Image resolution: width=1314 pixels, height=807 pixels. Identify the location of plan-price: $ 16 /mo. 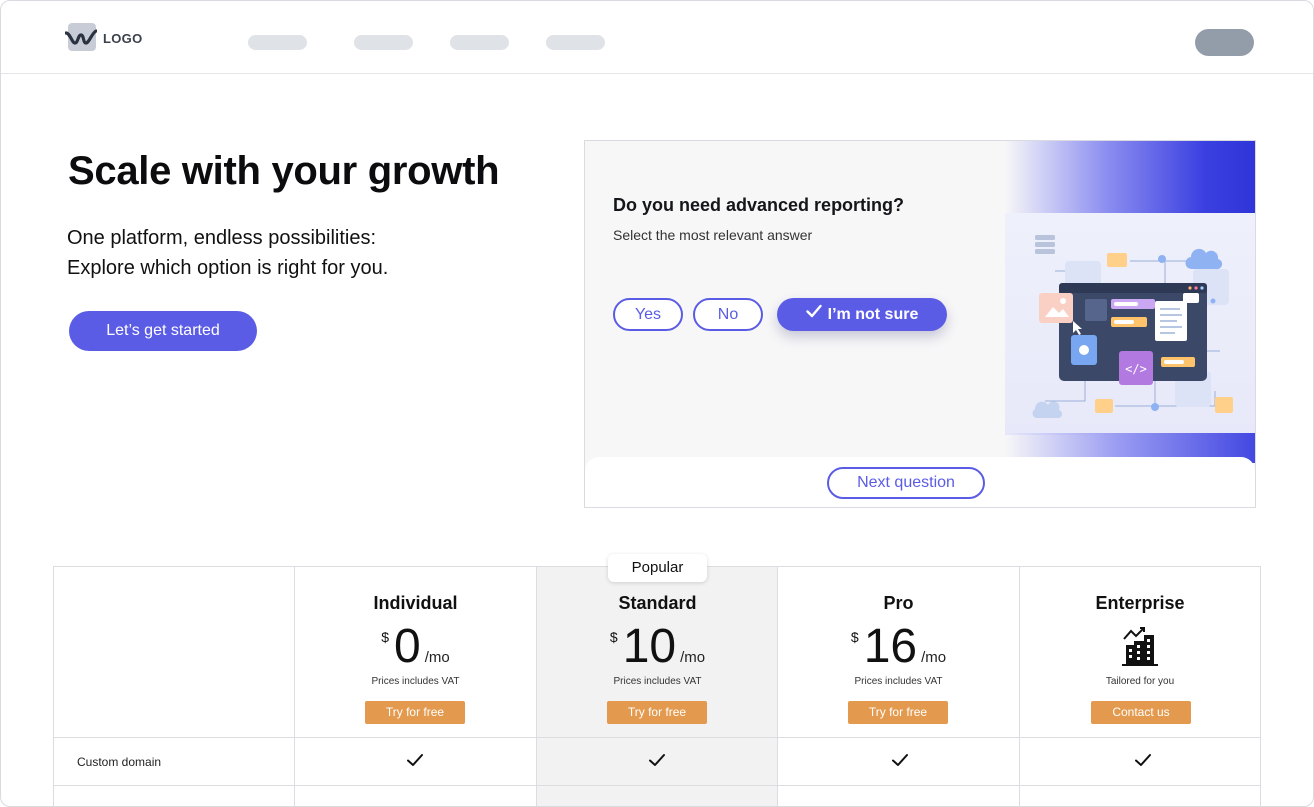
(898, 647).